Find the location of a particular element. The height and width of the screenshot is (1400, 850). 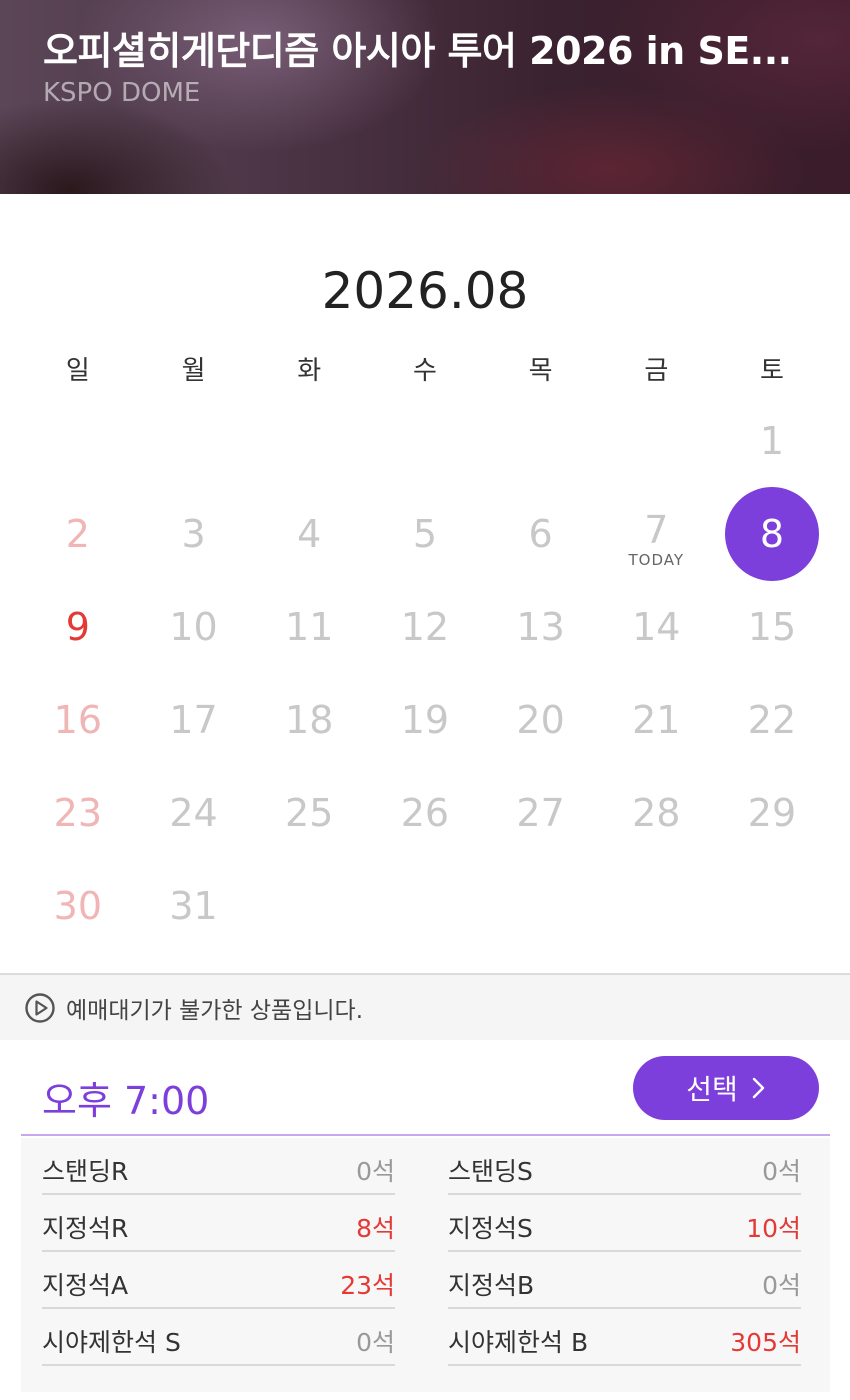

seat-grade-item: 지정석R 8석 is located at coordinates (218, 1223).